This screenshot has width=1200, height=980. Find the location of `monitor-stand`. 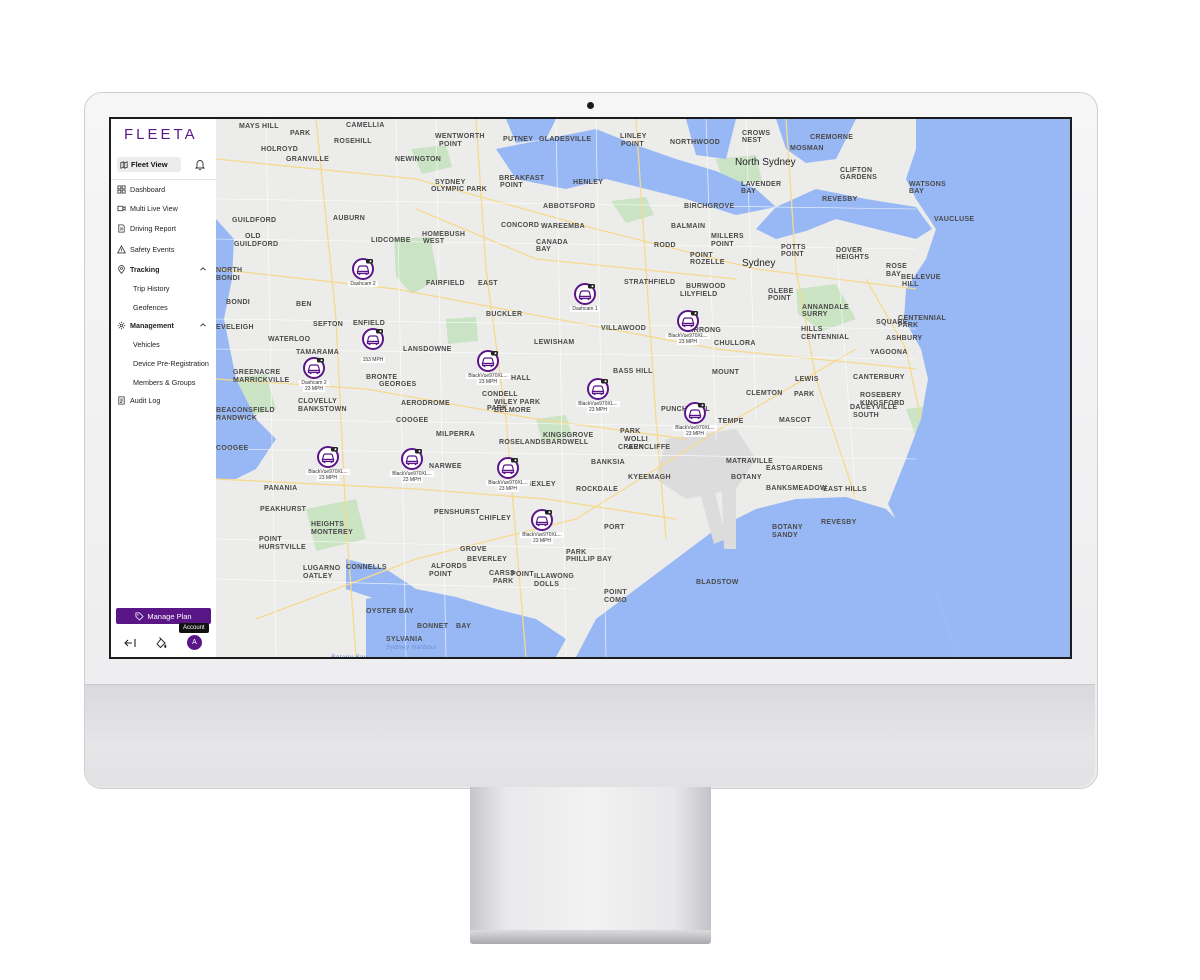

monitor-stand is located at coordinates (590, 859).